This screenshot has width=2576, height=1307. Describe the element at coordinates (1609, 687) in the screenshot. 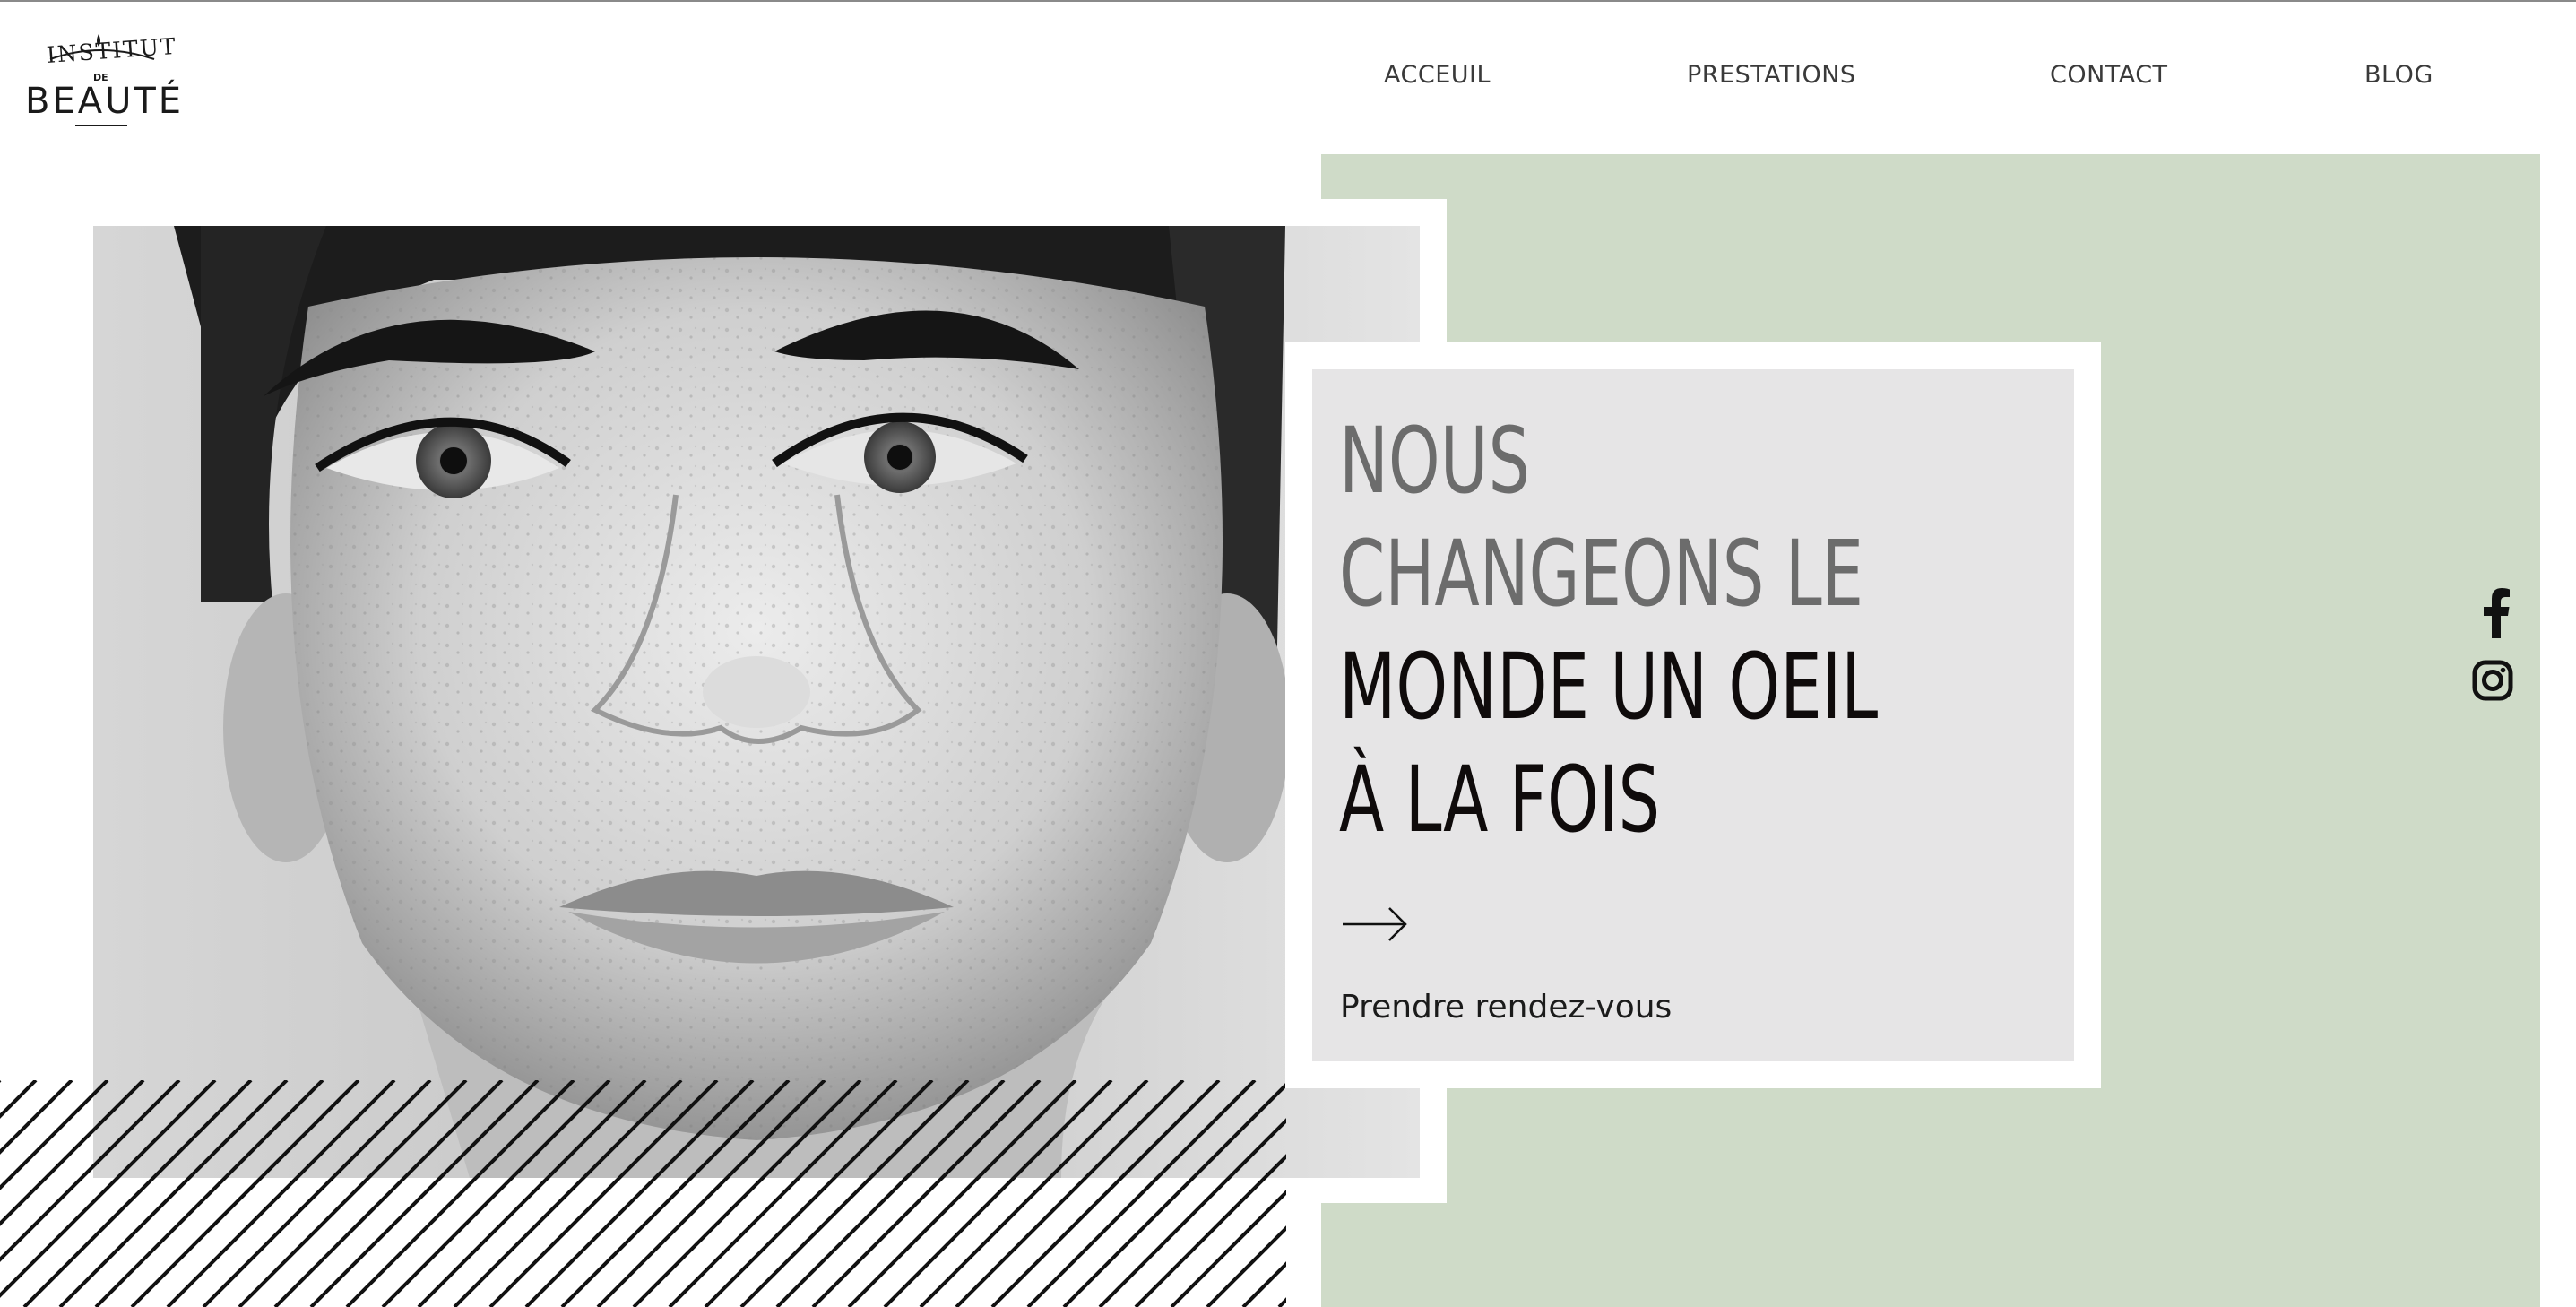

I see `headline-line-3: MONDE UN OEIL` at that location.